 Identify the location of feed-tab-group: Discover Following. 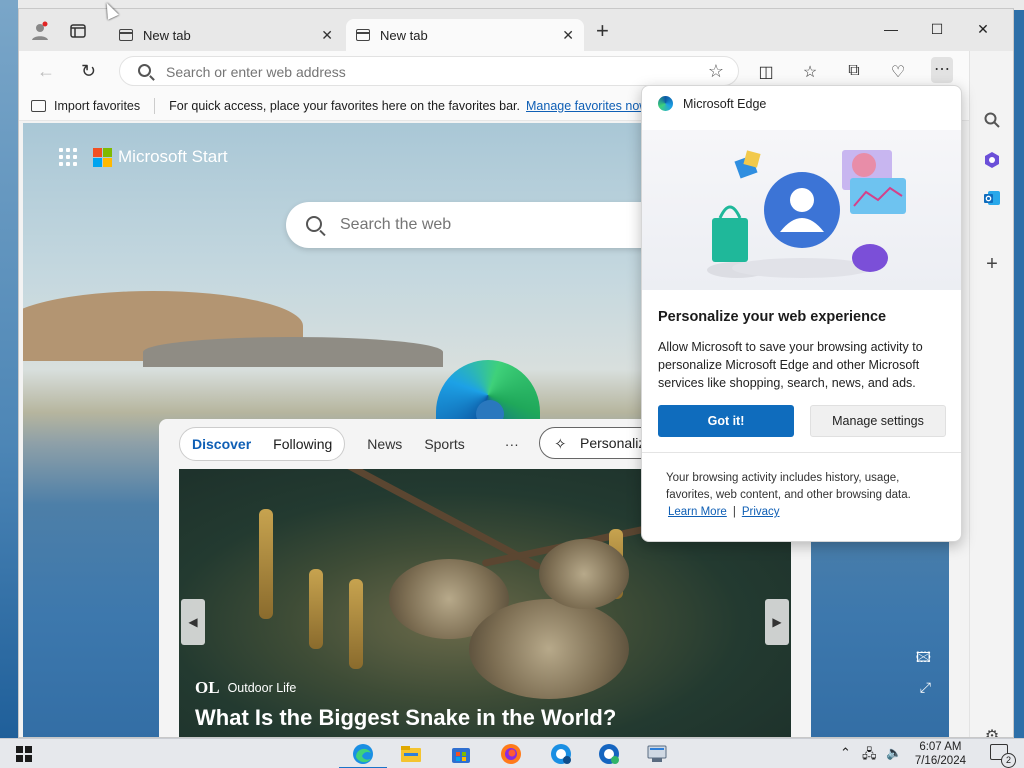
(262, 444).